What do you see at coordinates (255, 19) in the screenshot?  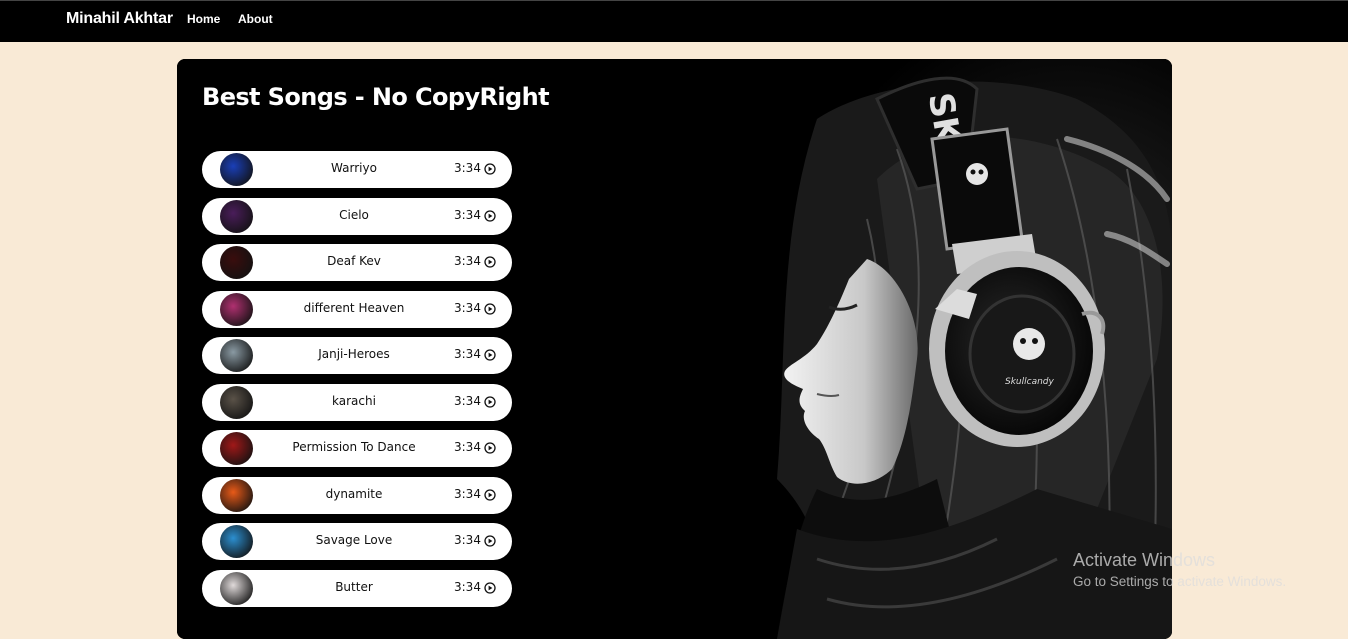 I see `nav-link-about: About` at bounding box center [255, 19].